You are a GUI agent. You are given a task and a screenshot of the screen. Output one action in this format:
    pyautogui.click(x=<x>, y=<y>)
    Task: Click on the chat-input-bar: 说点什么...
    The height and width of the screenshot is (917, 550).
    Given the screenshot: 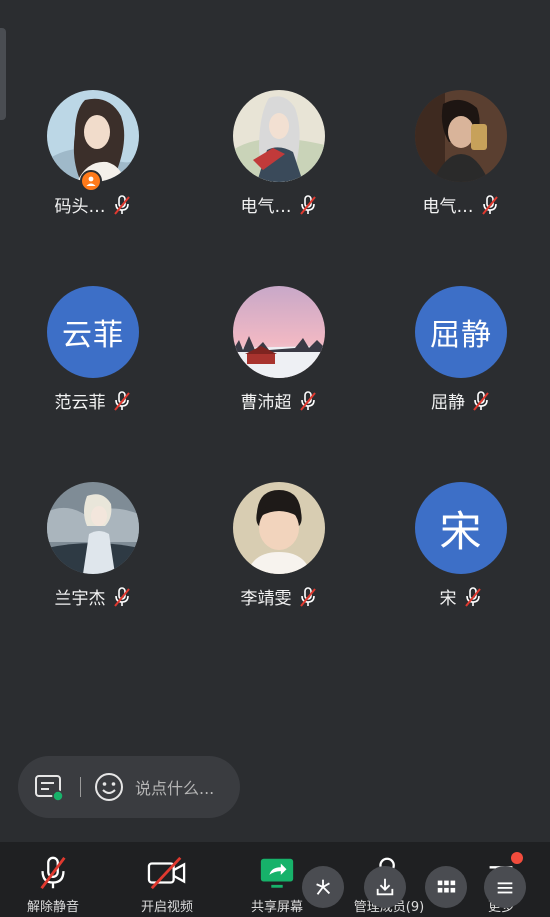 What is the action you would take?
    pyautogui.click(x=129, y=787)
    